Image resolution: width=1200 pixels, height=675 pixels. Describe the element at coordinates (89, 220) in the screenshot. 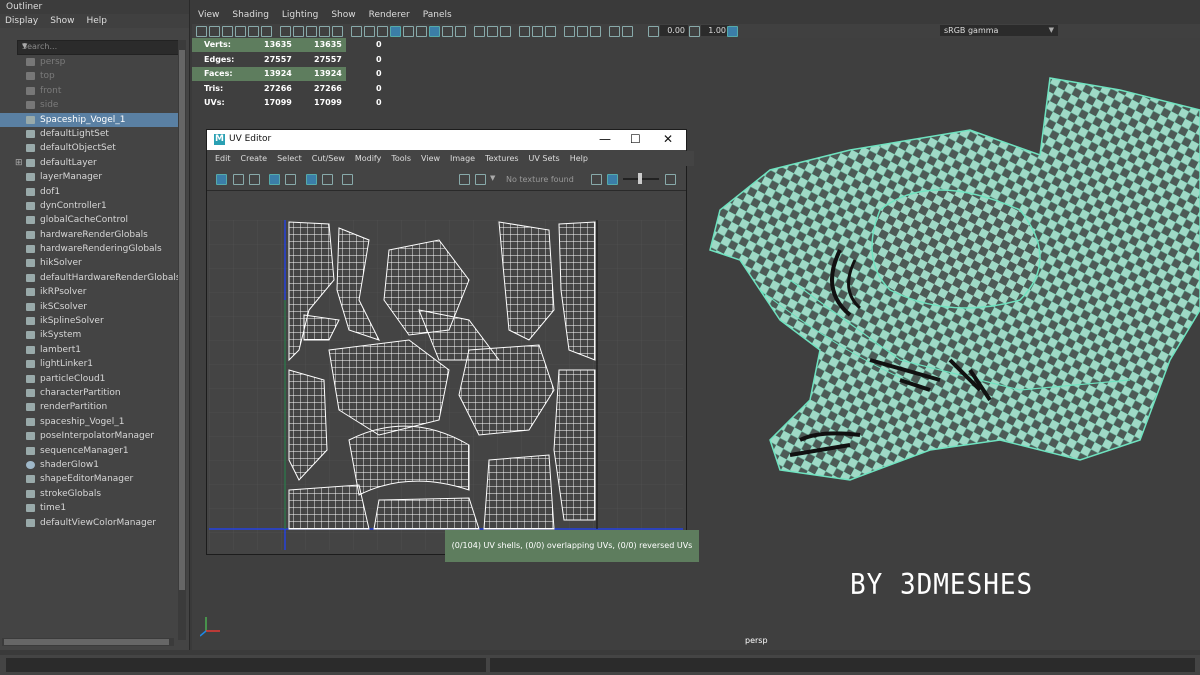

I see `outliner-item: globalCacheControl` at that location.